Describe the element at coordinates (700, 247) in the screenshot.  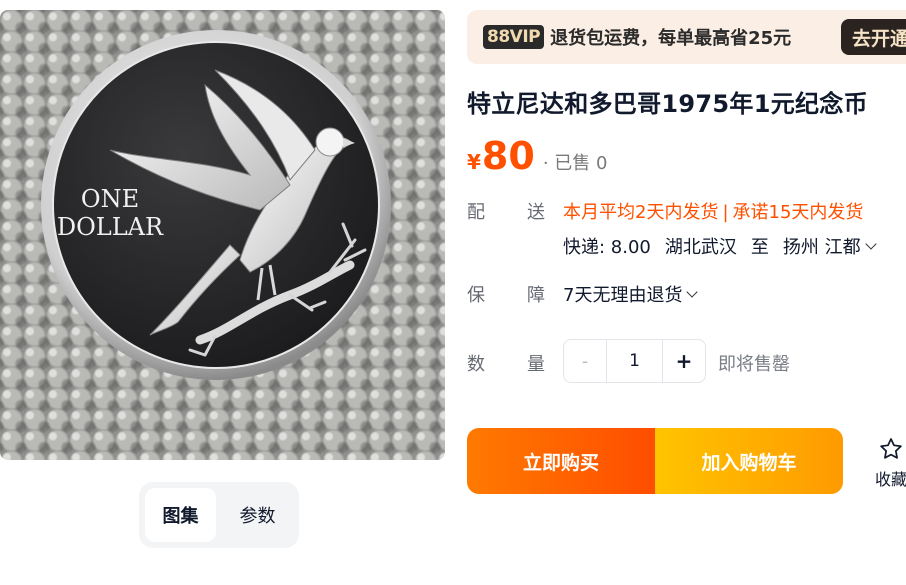
I see `shipping-origin: 湖北武汉` at that location.